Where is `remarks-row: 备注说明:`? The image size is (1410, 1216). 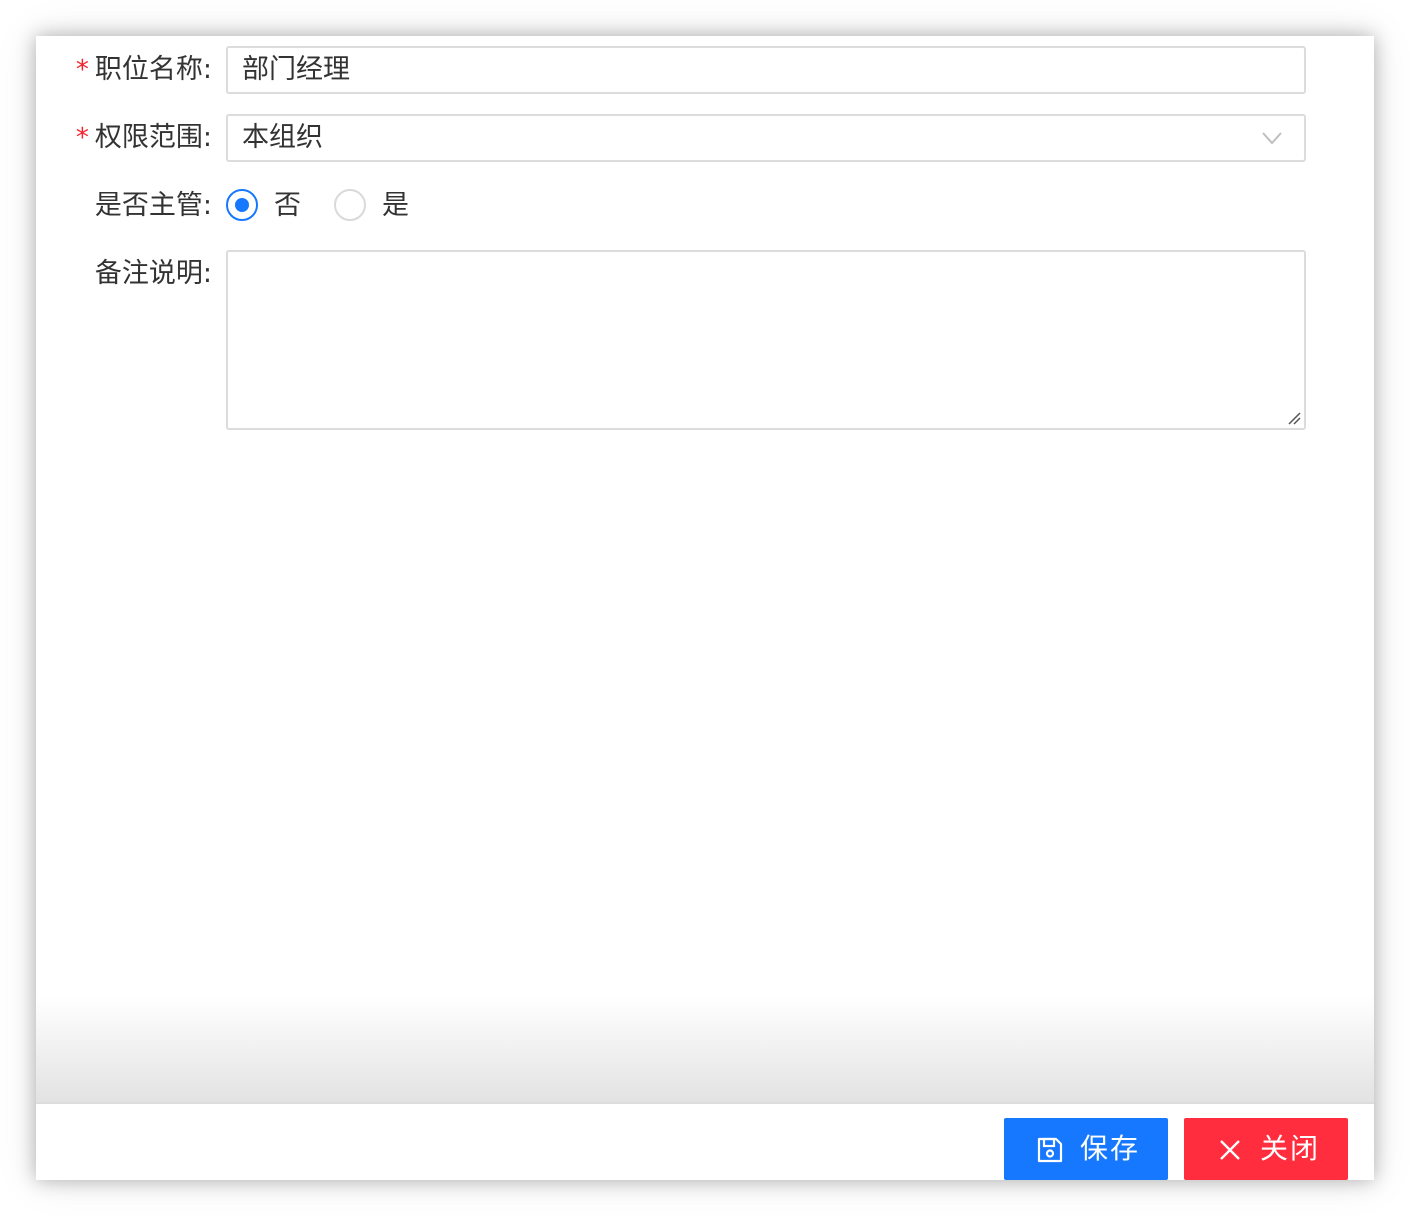 remarks-row: 备注说明: is located at coordinates (705, 340).